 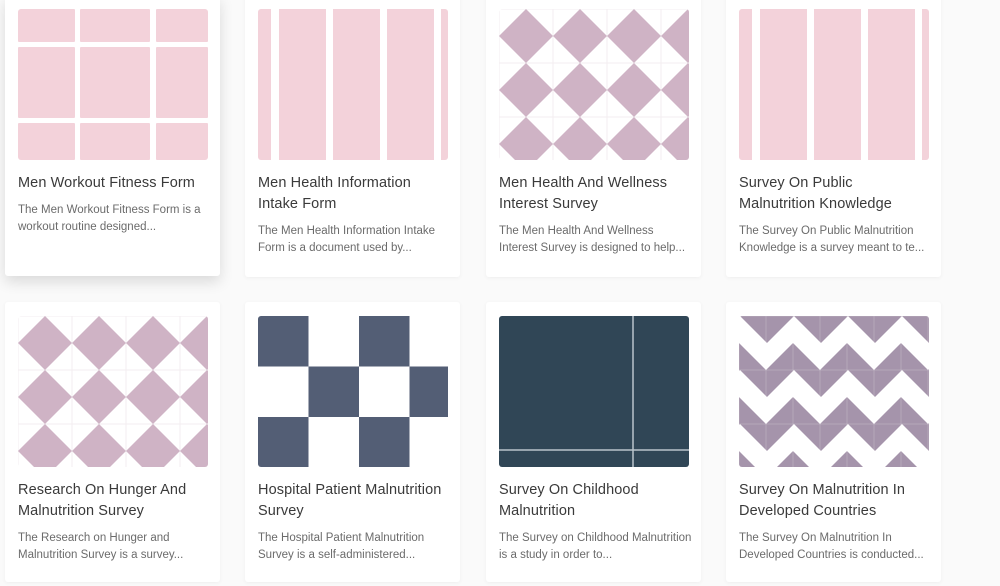 I want to click on template-title: Men Health And Wellness Interest Survey, so click(x=595, y=194).